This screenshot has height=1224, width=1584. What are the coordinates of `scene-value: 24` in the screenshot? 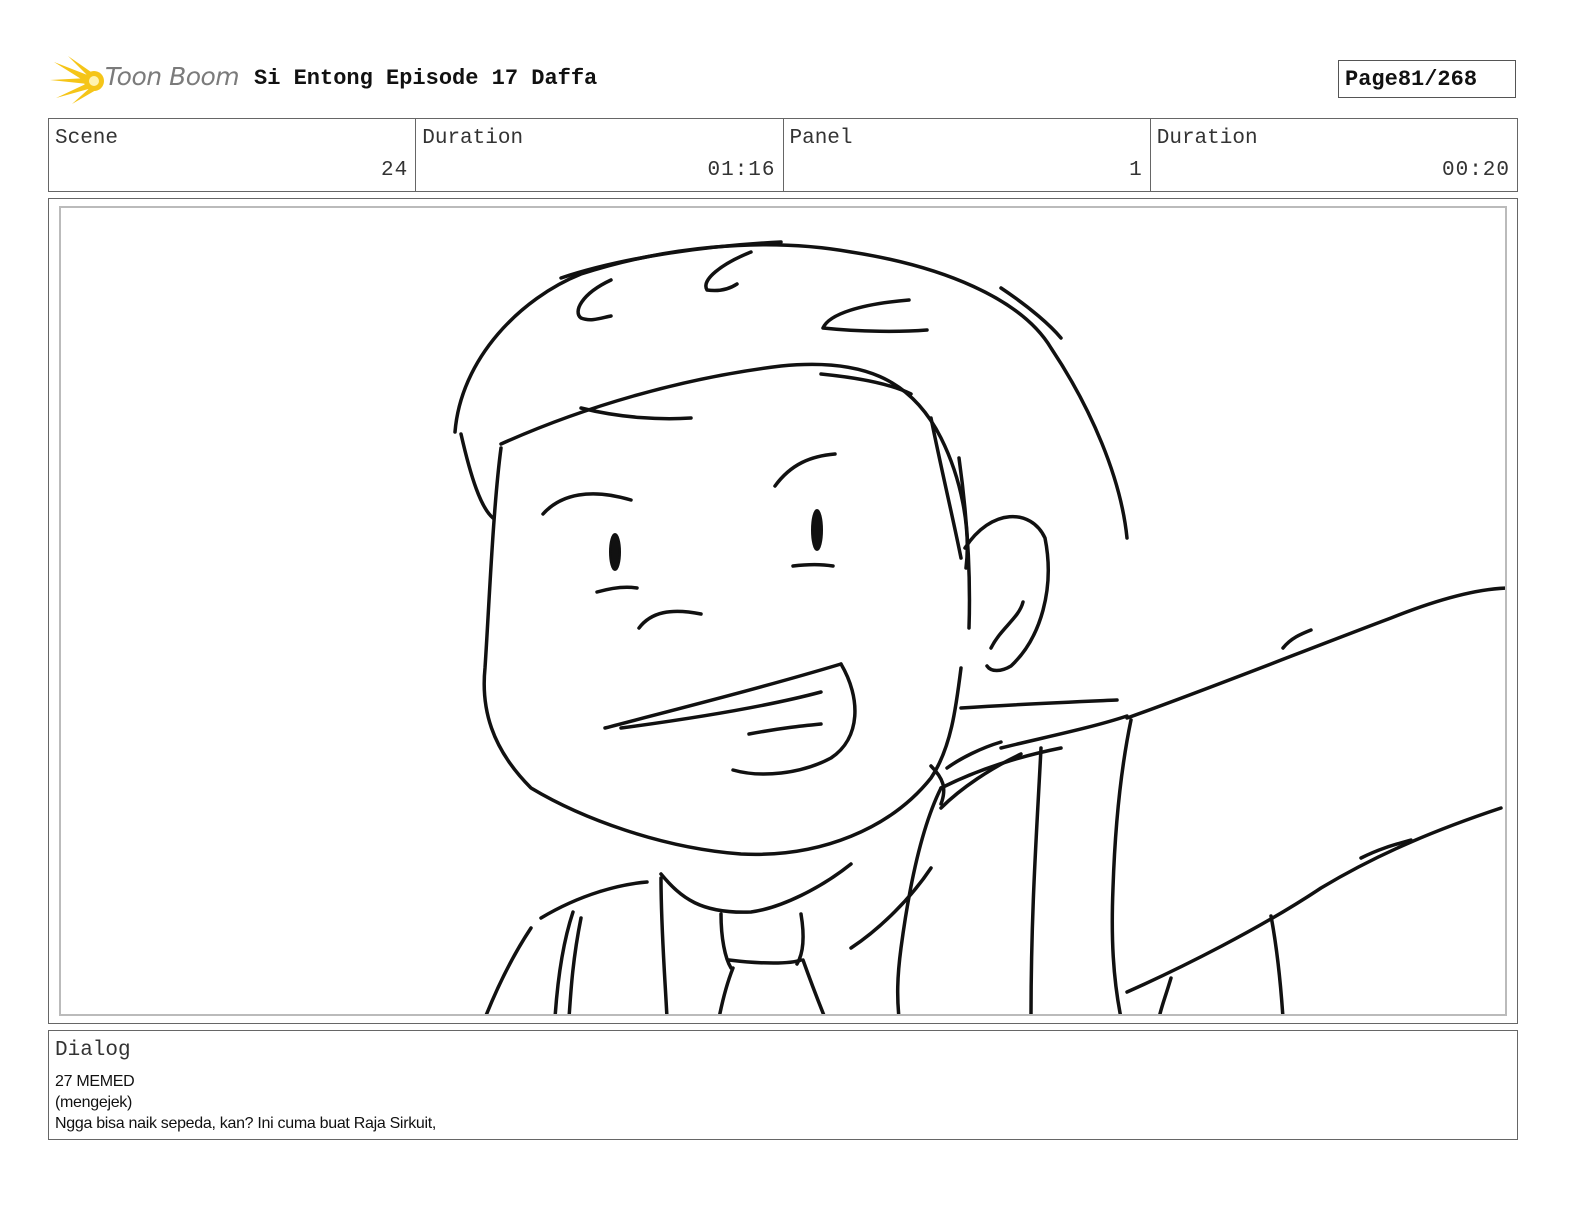 It's located at (395, 170).